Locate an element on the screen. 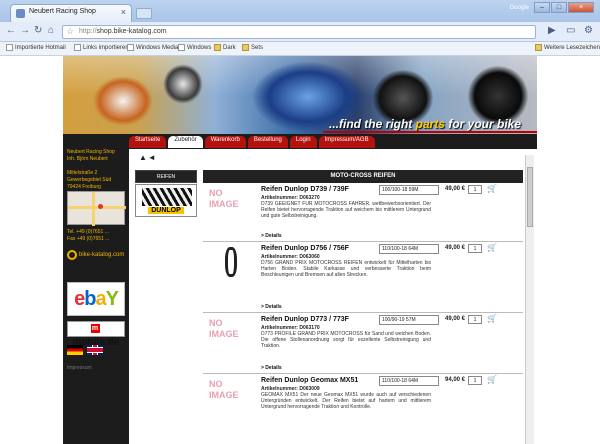  home-icon: ⌂ is located at coordinates (51, 31).